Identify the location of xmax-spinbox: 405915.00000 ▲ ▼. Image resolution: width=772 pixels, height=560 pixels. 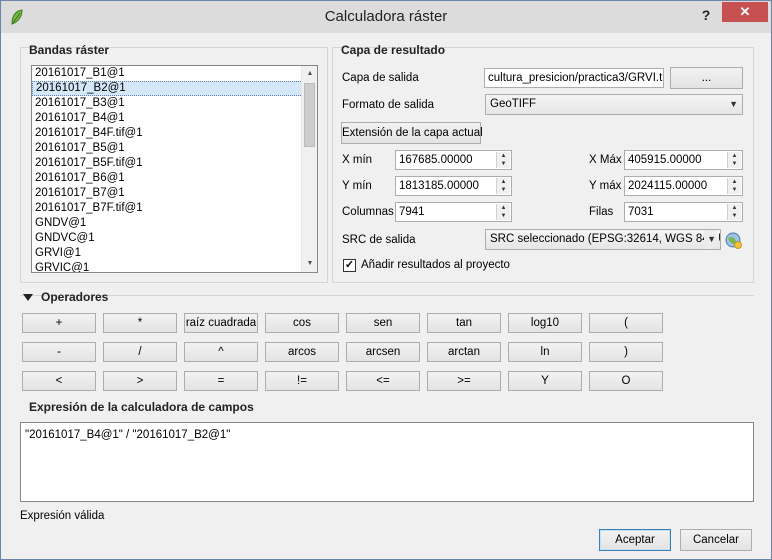
(683, 160).